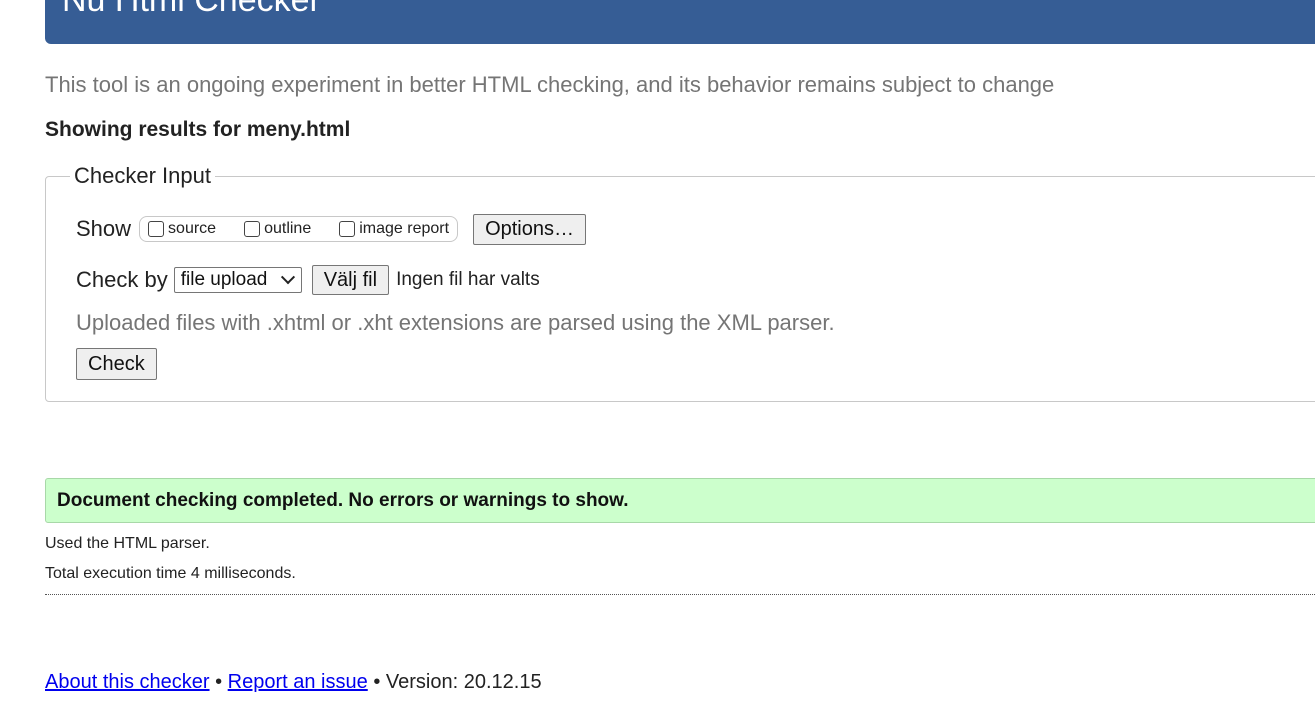 This screenshot has height=715, width=1315. I want to click on check-by-label: Check by, so click(122, 279).